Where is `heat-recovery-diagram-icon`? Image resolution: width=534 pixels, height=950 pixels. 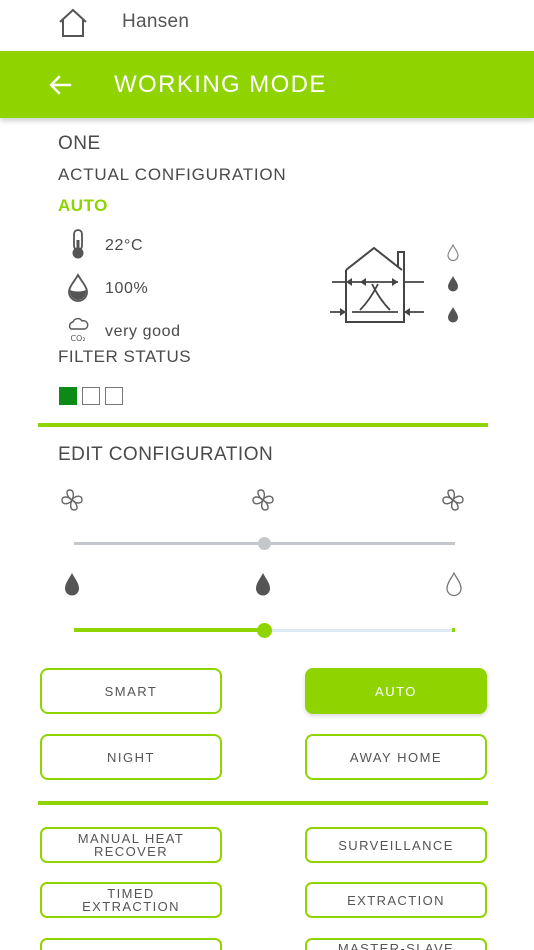 heat-recovery-diagram-icon is located at coordinates (377, 284).